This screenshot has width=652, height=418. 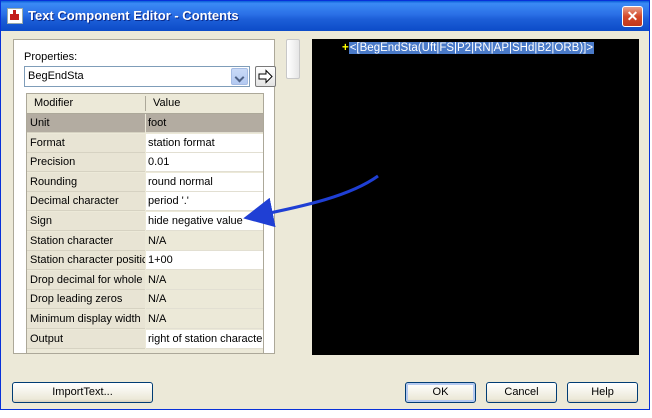 What do you see at coordinates (86, 319) in the screenshot?
I see `modifier-cell: Minimum display width` at bounding box center [86, 319].